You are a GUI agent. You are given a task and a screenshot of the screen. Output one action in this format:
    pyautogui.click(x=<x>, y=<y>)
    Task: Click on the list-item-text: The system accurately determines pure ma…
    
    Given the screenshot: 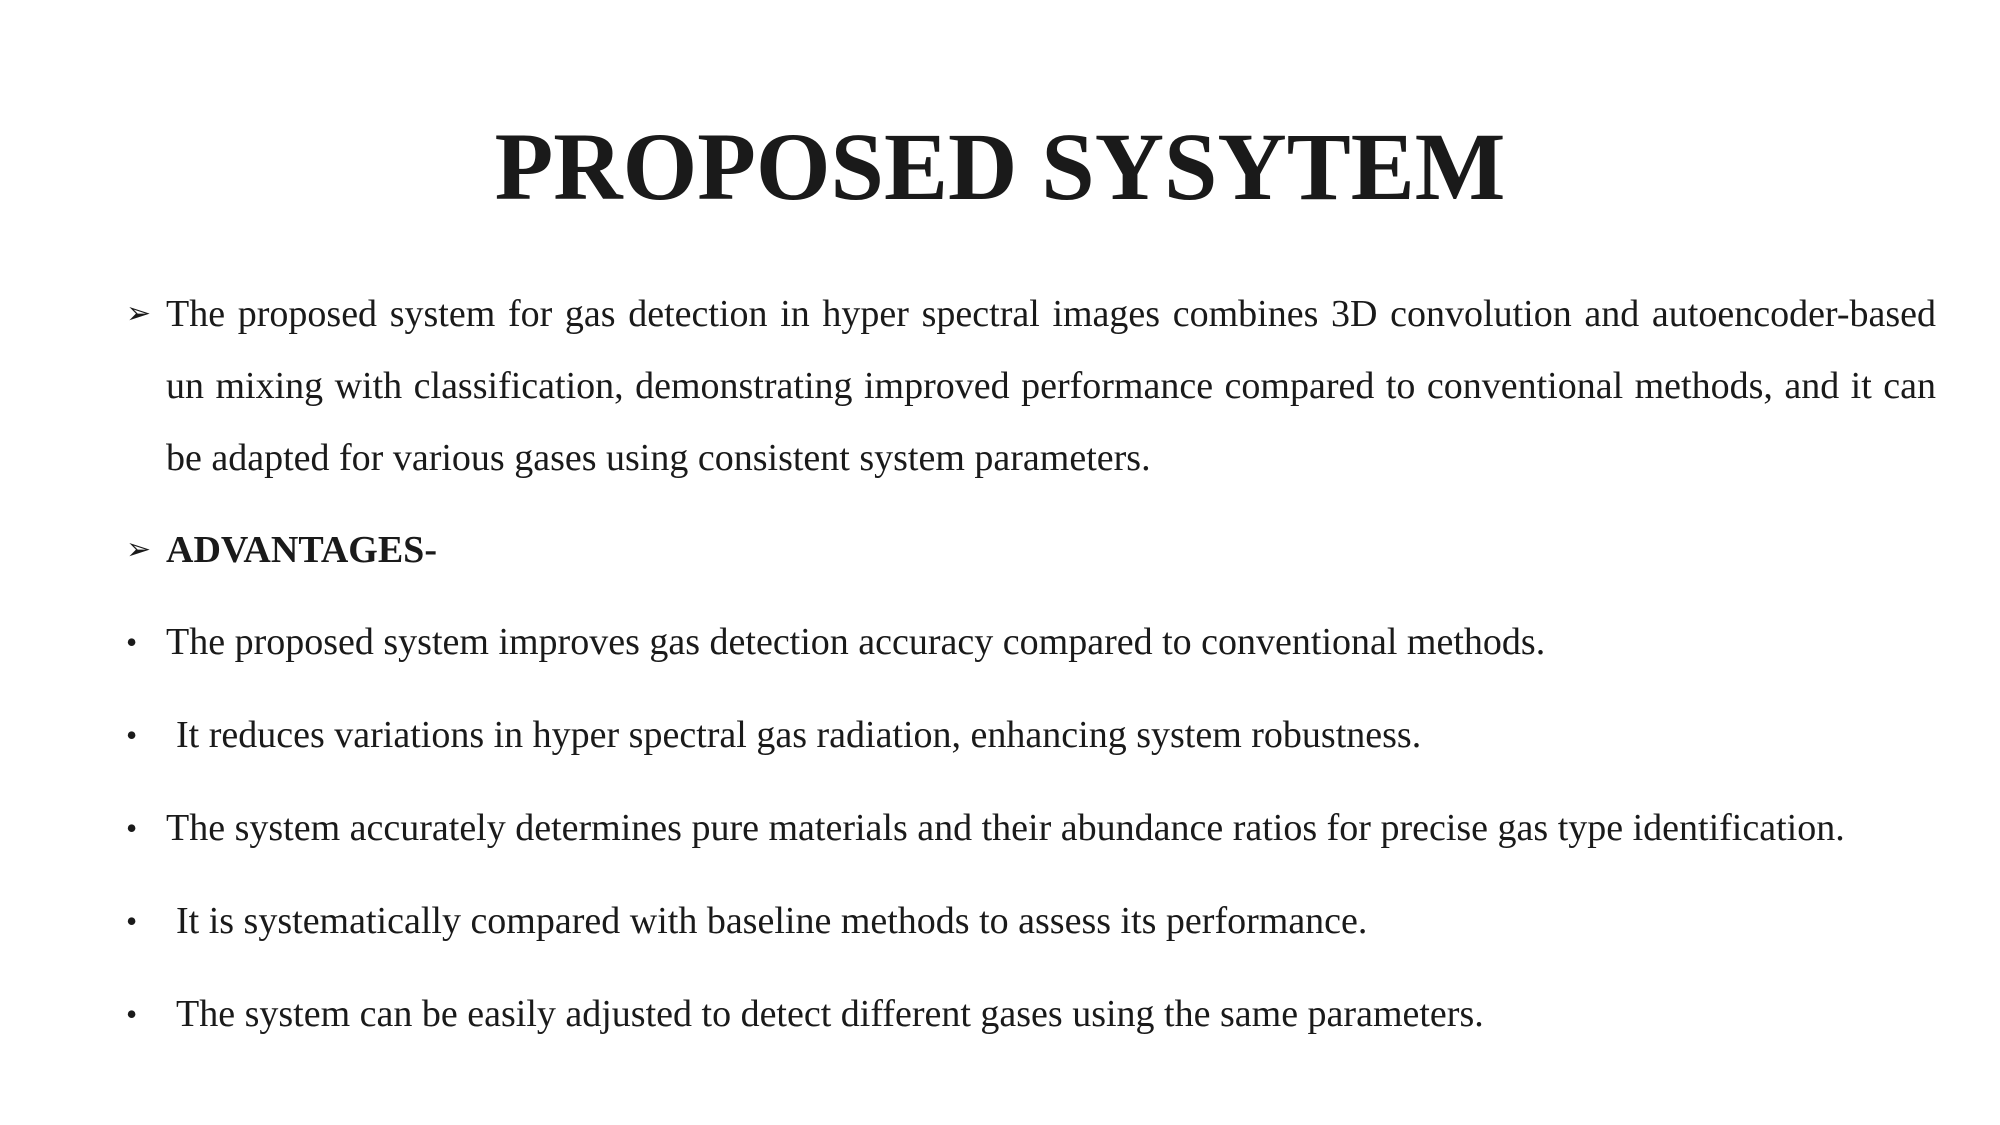 What is the action you would take?
    pyautogui.click(x=1005, y=828)
    